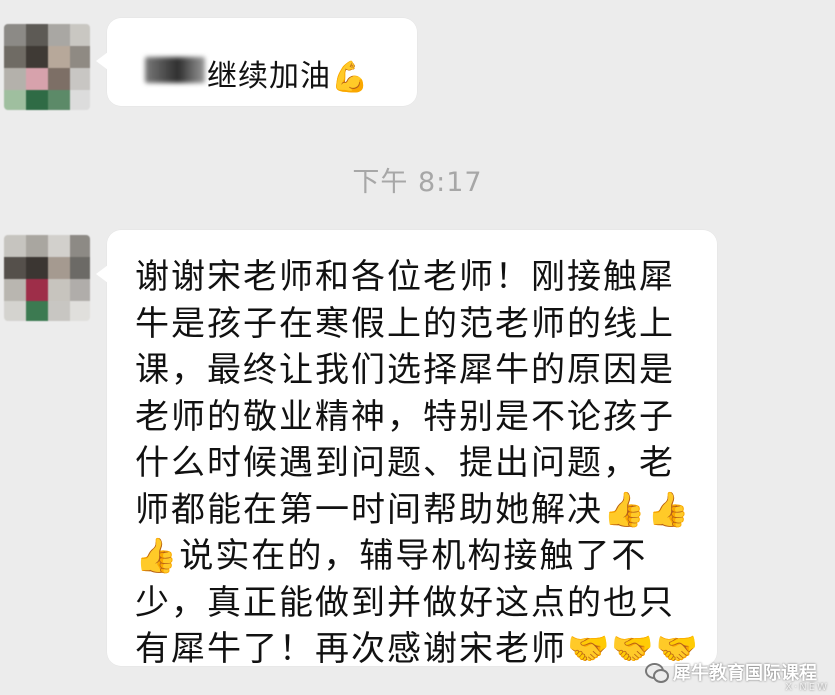 This screenshot has width=835, height=695. I want to click on message-bubble: 继续加油💪, so click(256, 62).